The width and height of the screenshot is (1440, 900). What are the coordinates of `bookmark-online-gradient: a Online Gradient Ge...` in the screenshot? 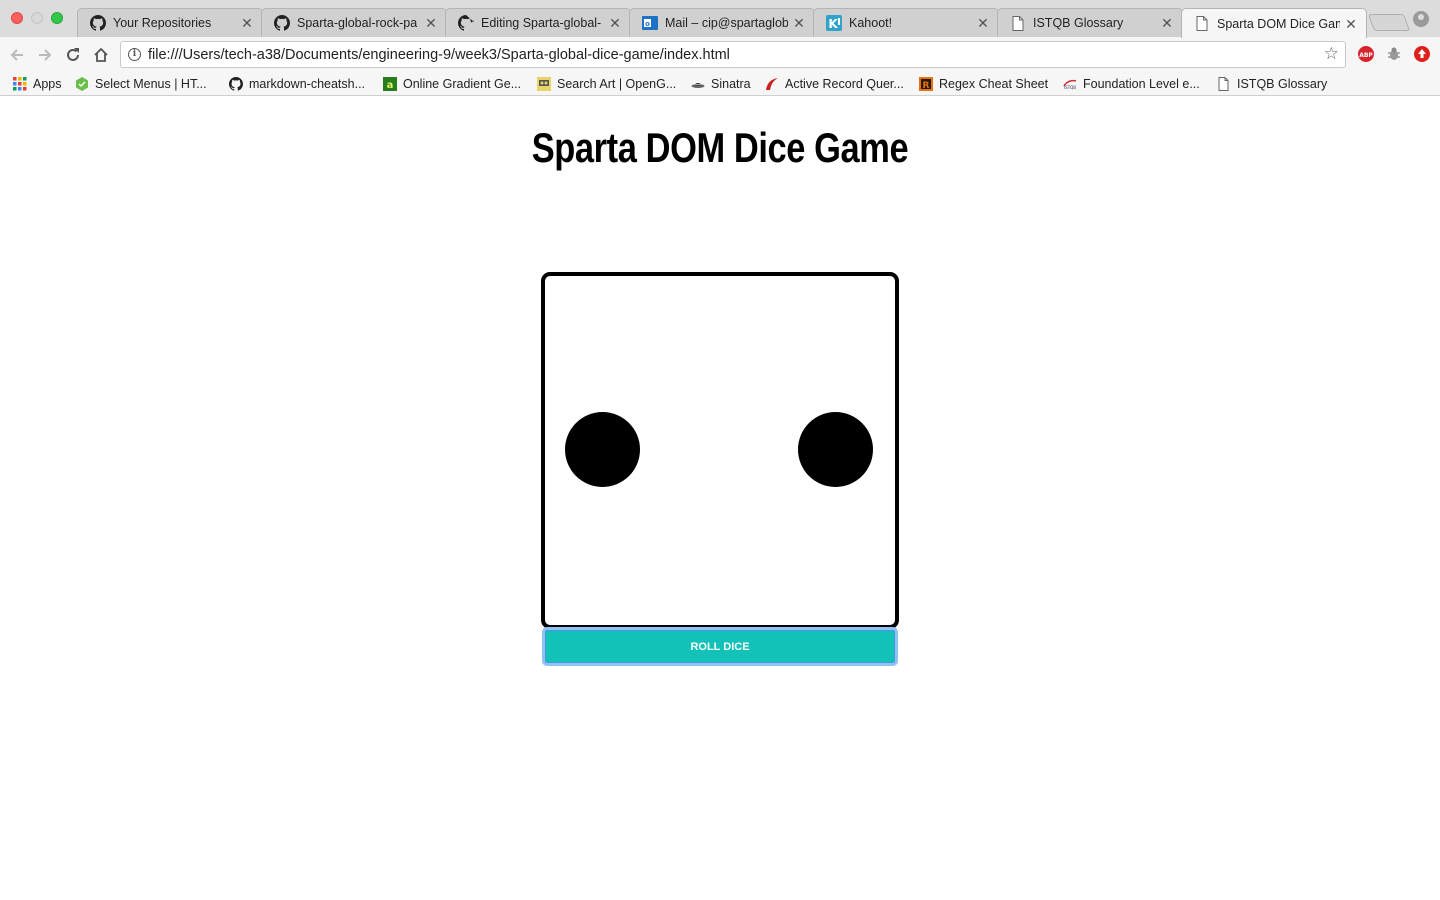 It's located at (451, 84).